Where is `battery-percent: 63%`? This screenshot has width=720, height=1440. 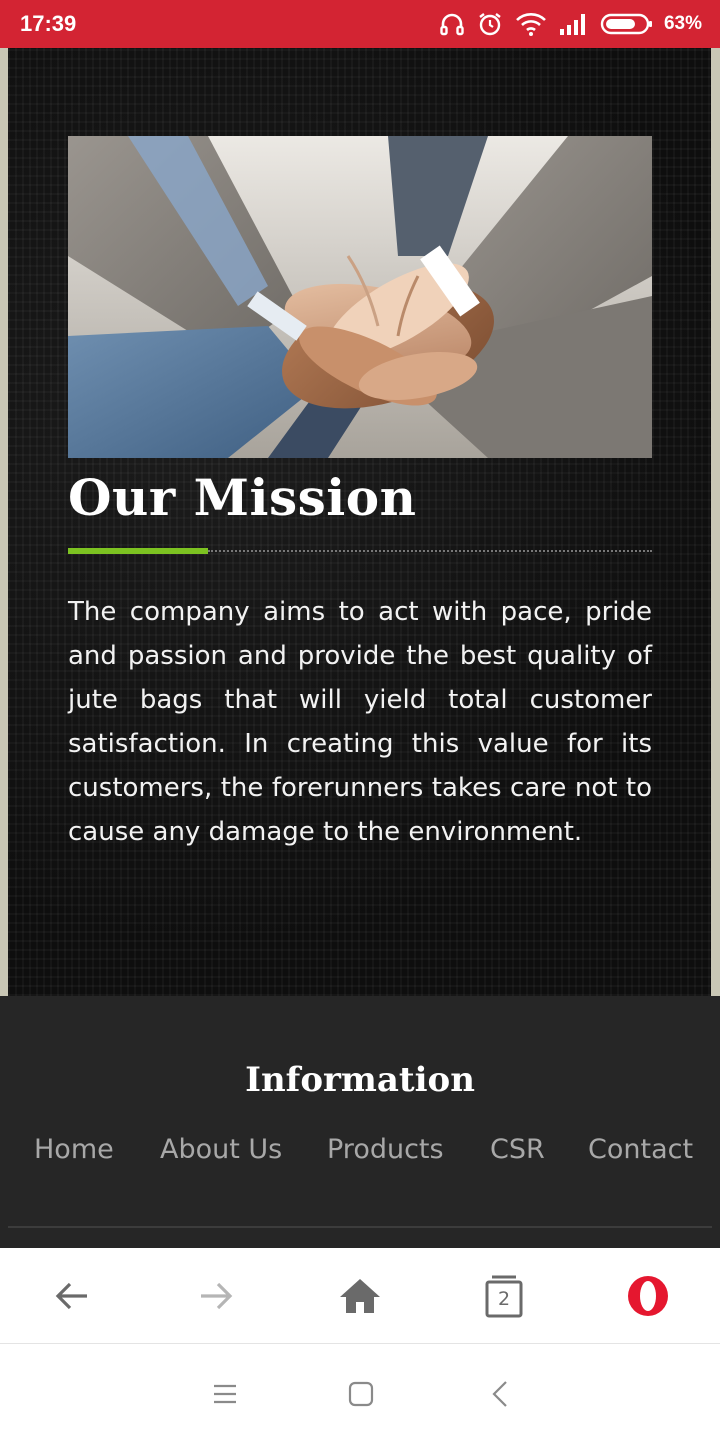
battery-percent: 63% is located at coordinates (682, 23).